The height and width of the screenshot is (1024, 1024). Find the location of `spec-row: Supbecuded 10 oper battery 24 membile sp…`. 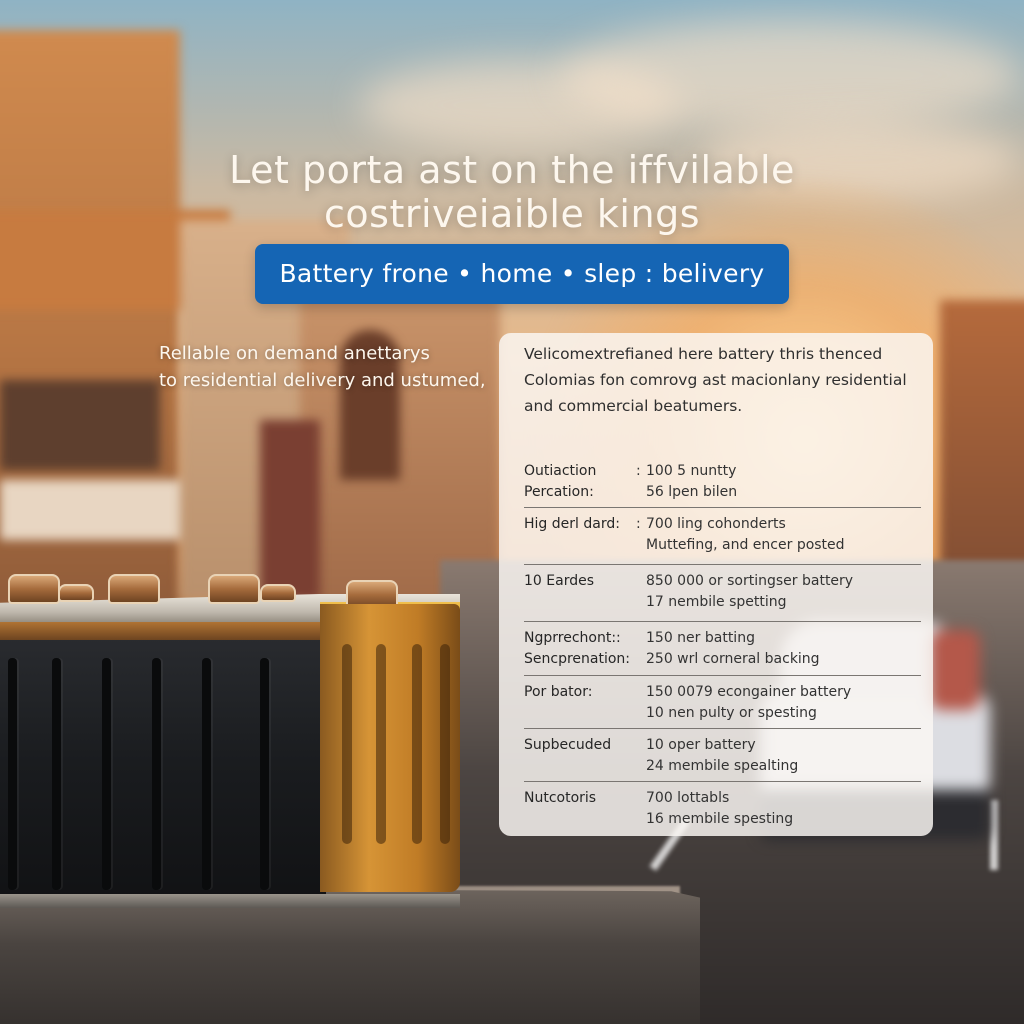

spec-row: Supbecuded 10 oper battery 24 membile sp… is located at coordinates (722, 755).